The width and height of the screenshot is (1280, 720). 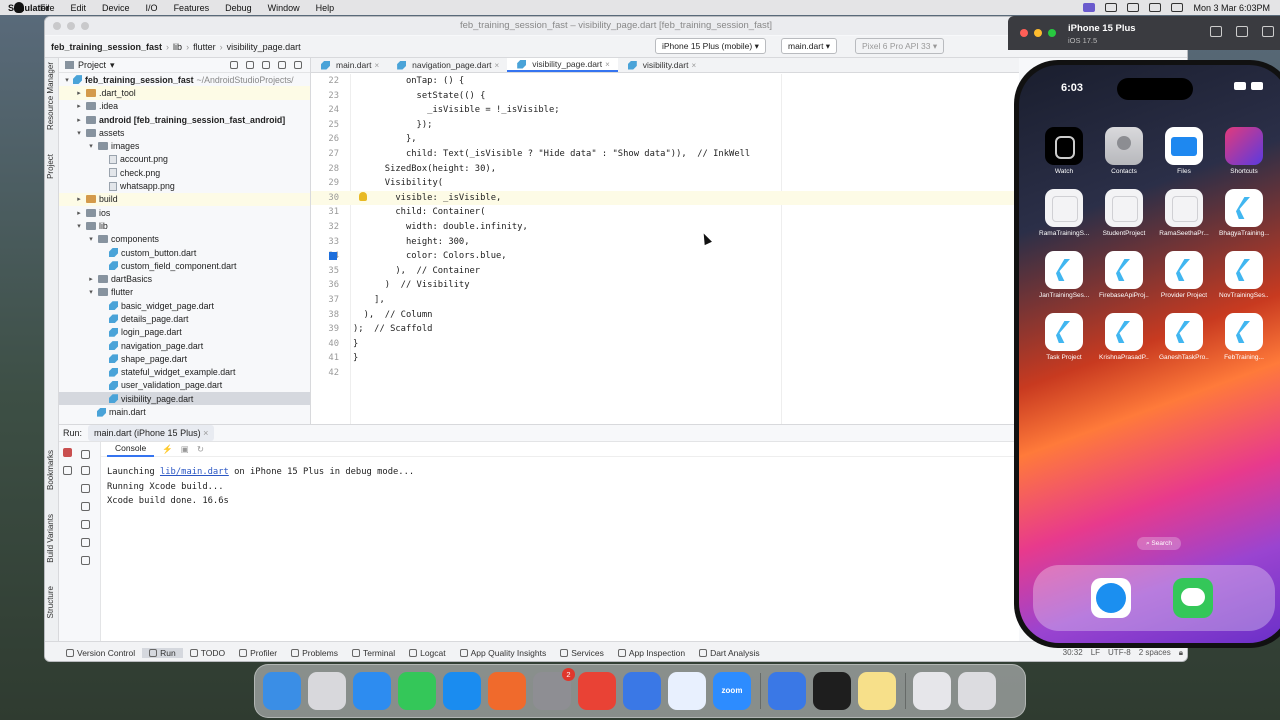 I want to click on chrome-icon, so click(x=597, y=691).